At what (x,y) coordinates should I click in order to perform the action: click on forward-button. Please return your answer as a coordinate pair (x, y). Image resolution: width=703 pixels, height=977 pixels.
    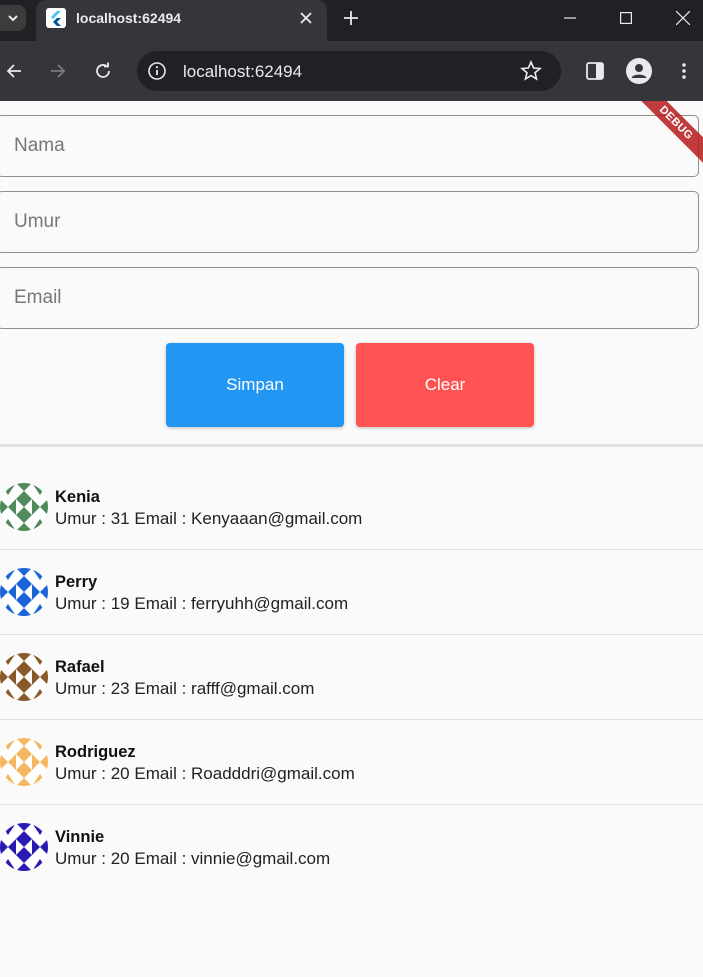
    Looking at the image, I should click on (58, 71).